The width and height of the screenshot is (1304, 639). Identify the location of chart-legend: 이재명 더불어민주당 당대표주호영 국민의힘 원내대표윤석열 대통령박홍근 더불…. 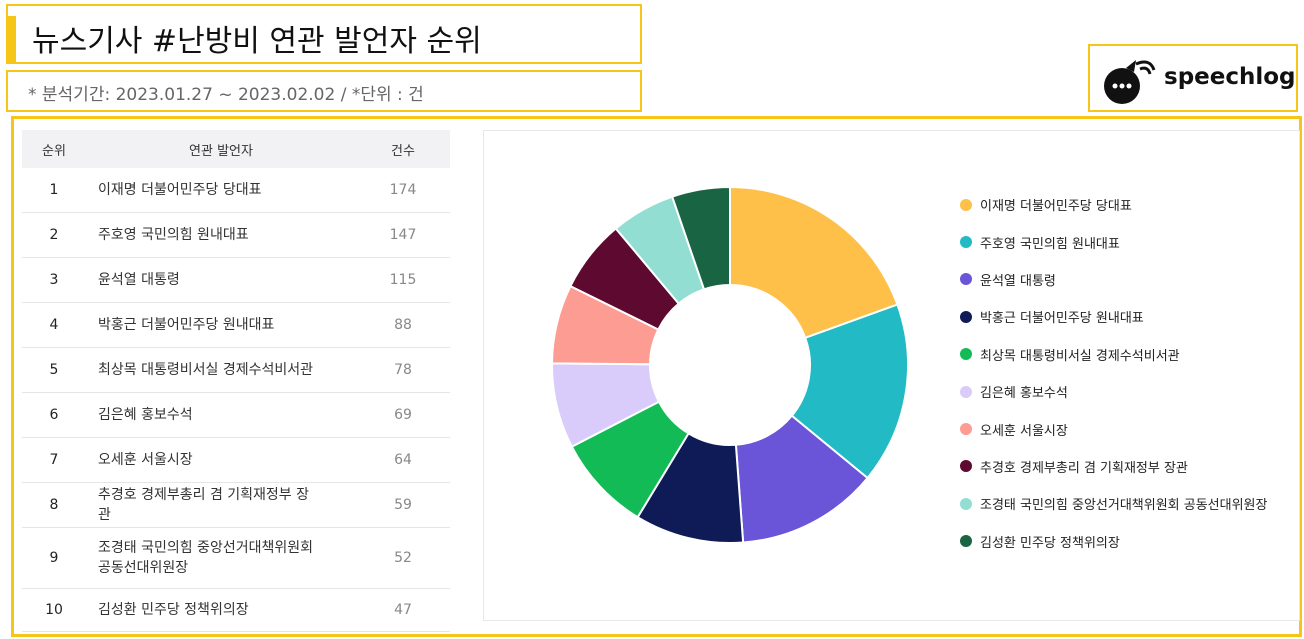
(1113, 373).